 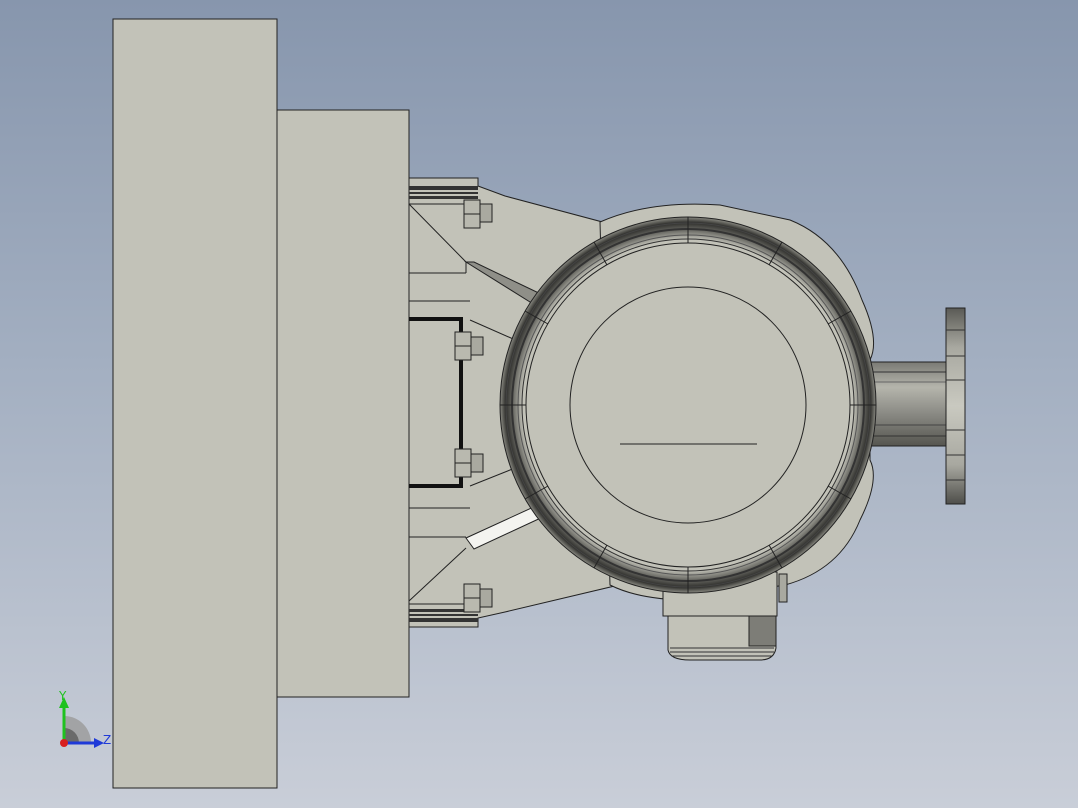 What do you see at coordinates (64, 743) in the screenshot?
I see `x-axis-point` at bounding box center [64, 743].